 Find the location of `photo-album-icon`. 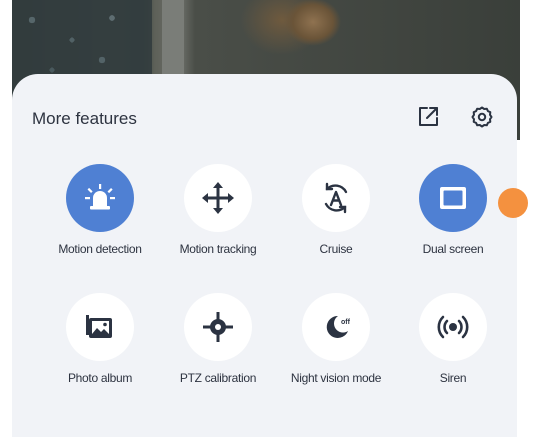

photo-album-icon is located at coordinates (100, 327).